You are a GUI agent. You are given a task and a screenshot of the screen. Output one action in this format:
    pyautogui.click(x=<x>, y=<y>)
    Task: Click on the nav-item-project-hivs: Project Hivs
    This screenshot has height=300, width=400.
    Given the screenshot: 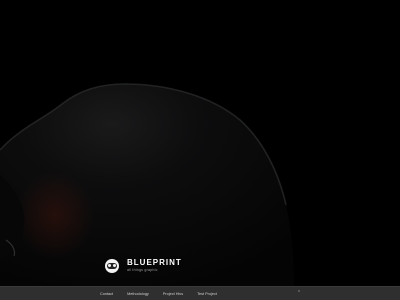 What is the action you would take?
    pyautogui.click(x=173, y=294)
    